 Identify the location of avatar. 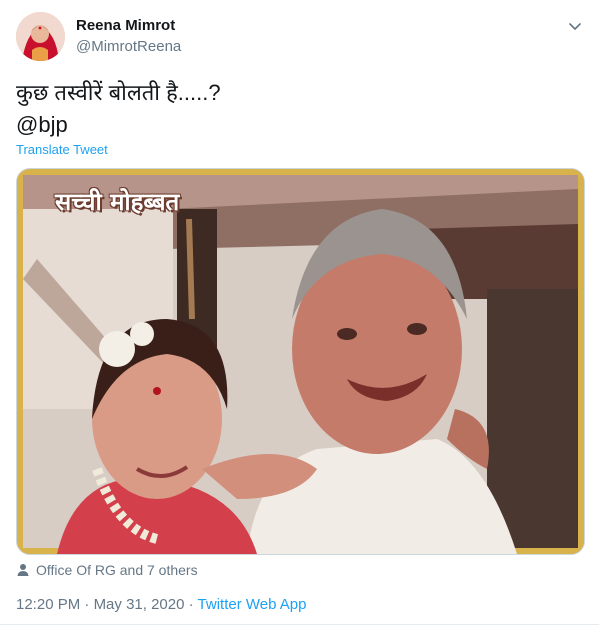
(40, 36).